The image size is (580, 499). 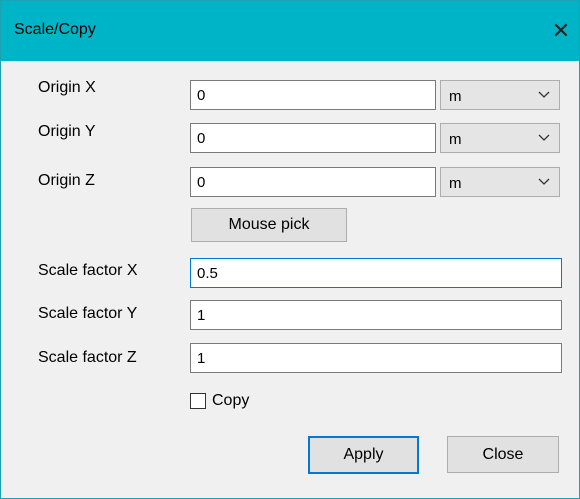 I want to click on dialog-title: Scale/Copy, so click(x=55, y=29).